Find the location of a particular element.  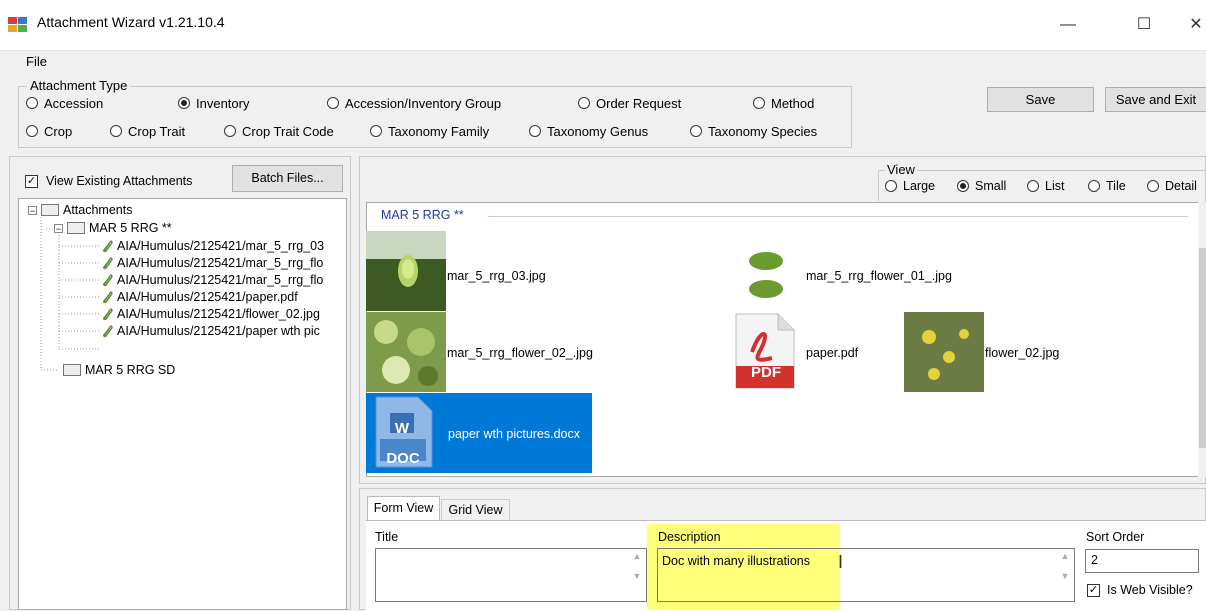

attachment-type-radio: Taxonomy Family is located at coordinates (429, 131).